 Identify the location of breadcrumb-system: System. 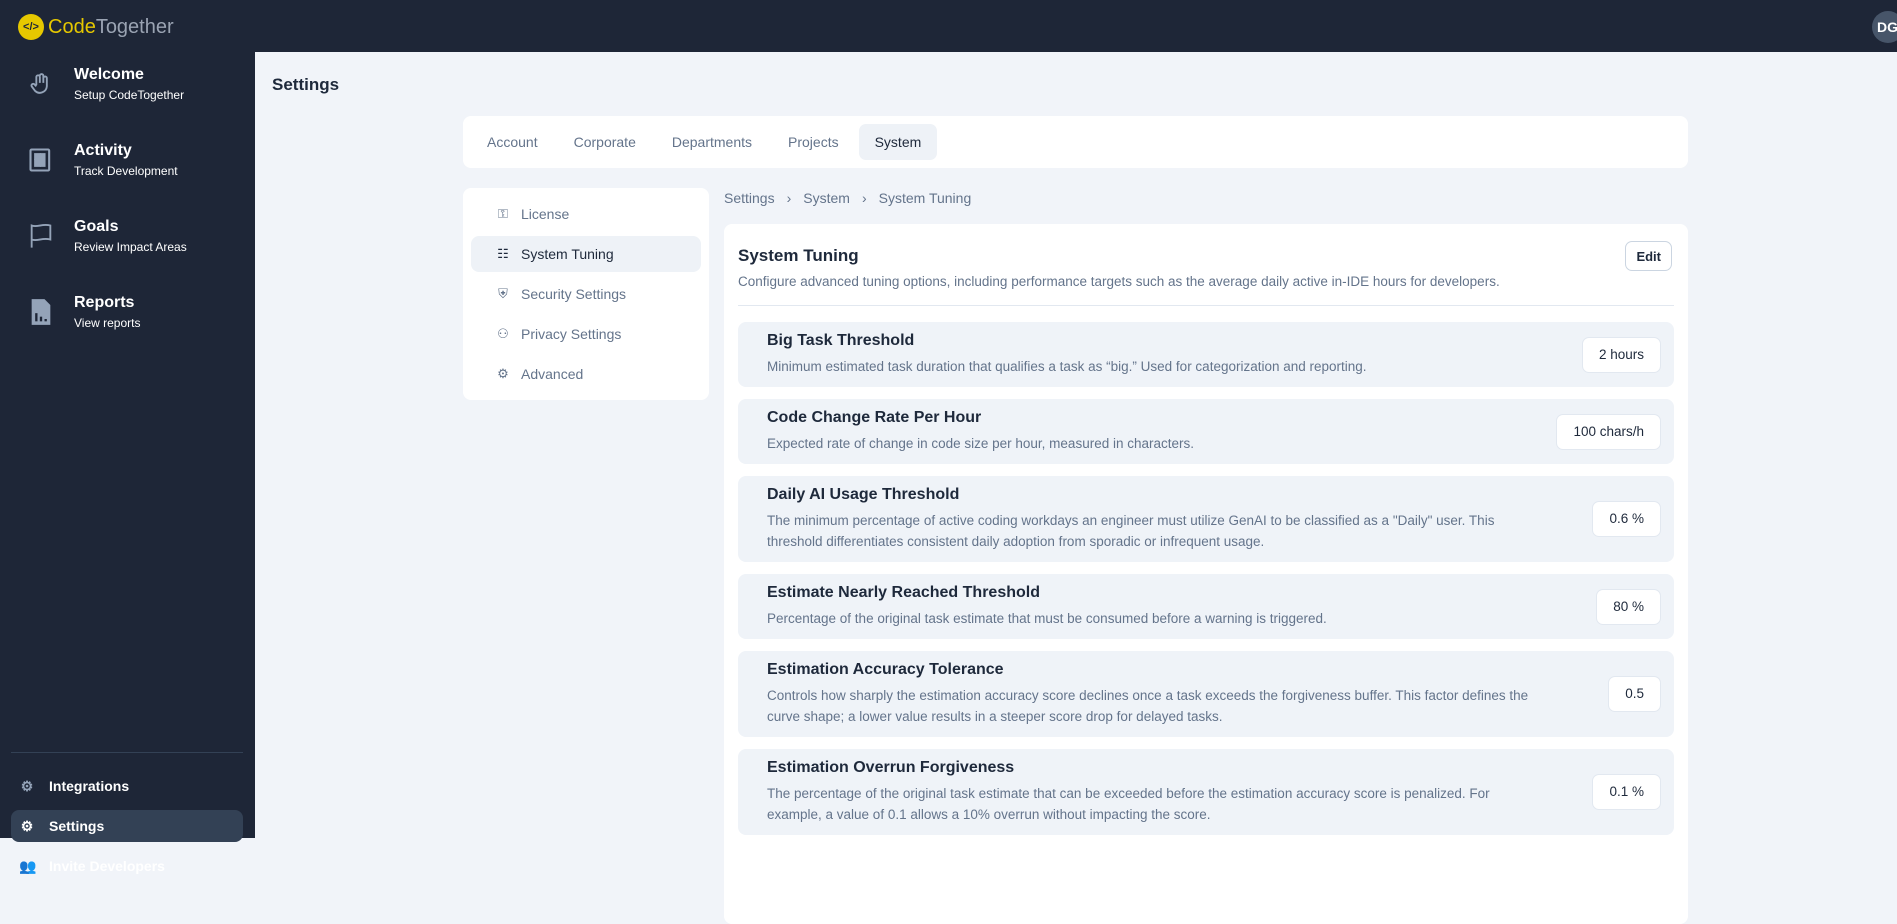
(826, 198).